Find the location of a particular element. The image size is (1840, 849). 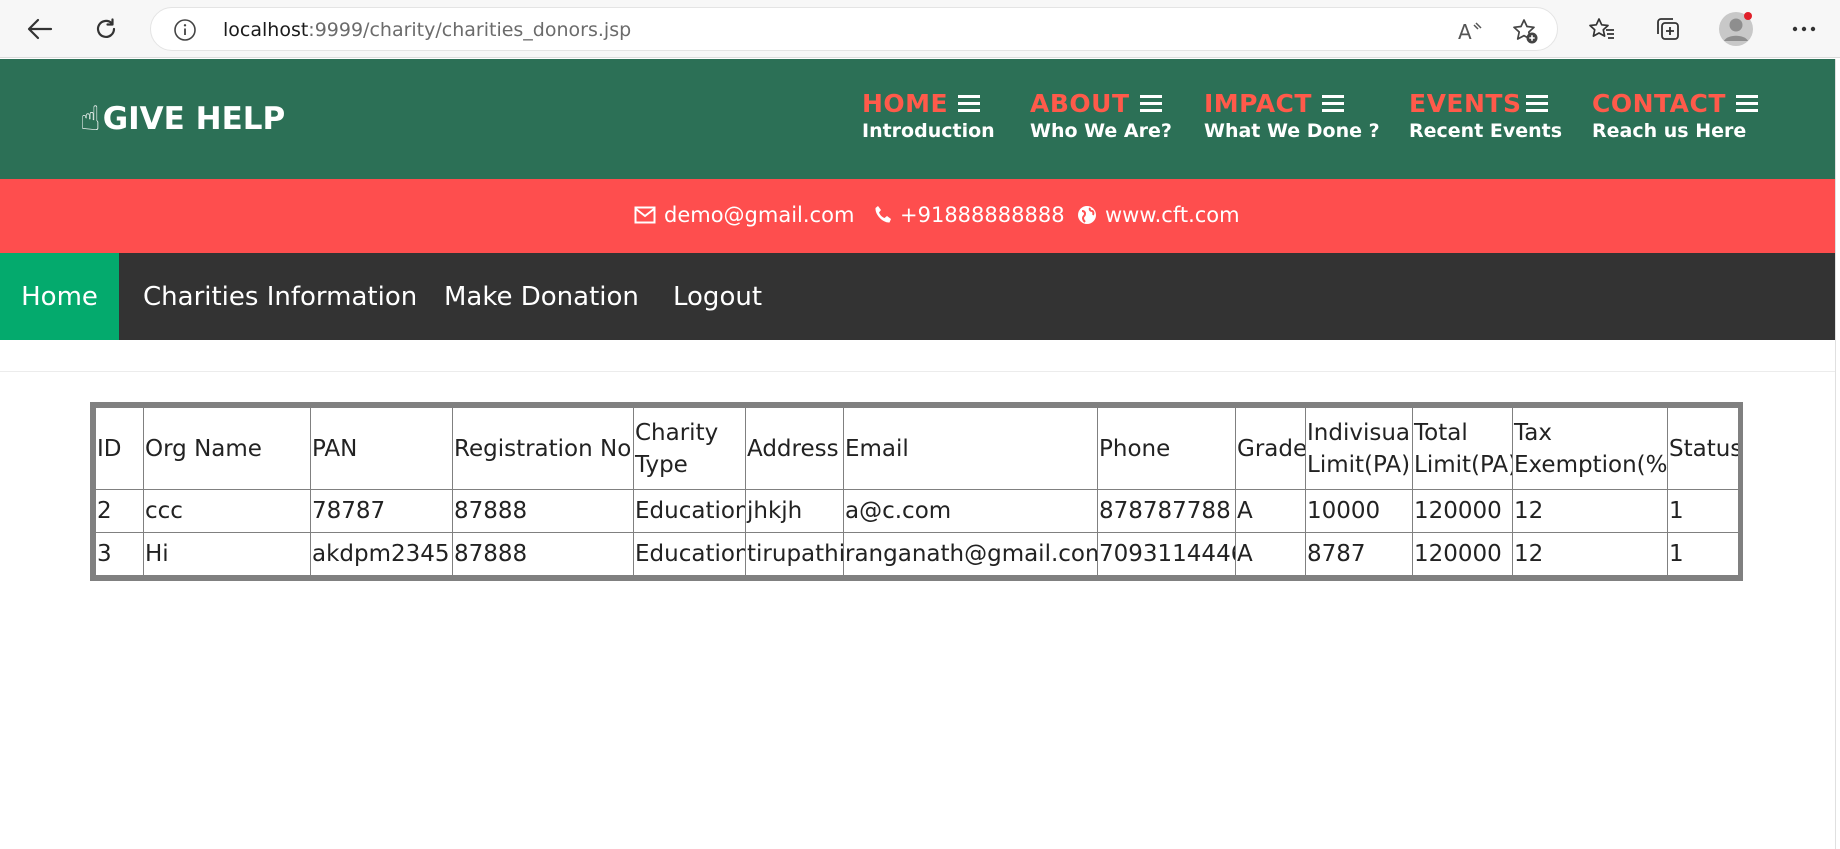

more-options-icon is located at coordinates (1804, 29).